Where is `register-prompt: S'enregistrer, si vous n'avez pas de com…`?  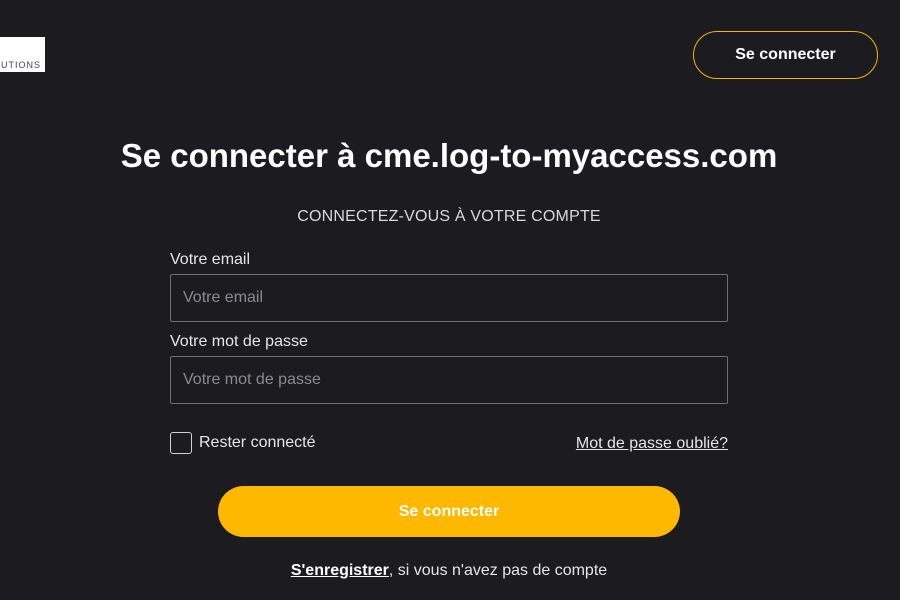 register-prompt: S'enregistrer, si vous n'avez pas de com… is located at coordinates (449, 571).